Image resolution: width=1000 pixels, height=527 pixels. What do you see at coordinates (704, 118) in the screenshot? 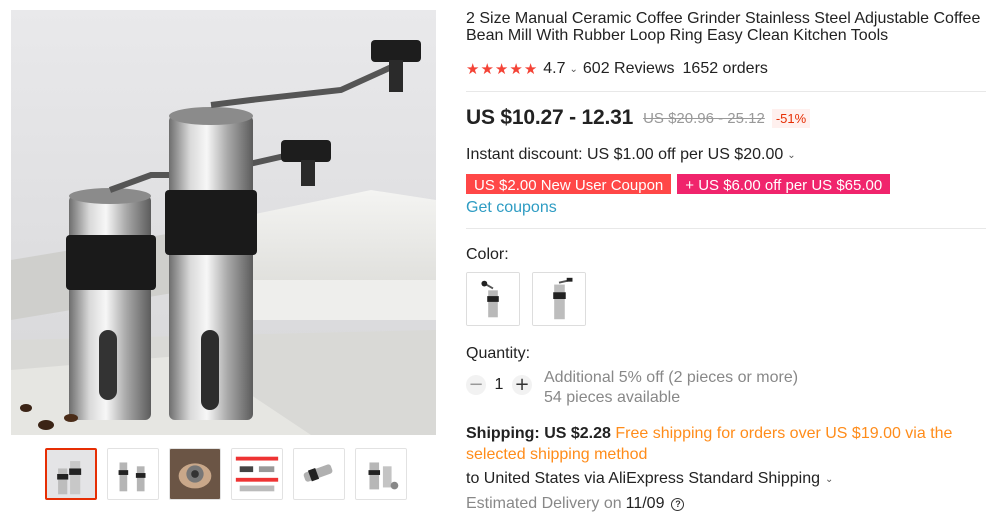
I see `original-price: US $20.96 - 25.12` at bounding box center [704, 118].